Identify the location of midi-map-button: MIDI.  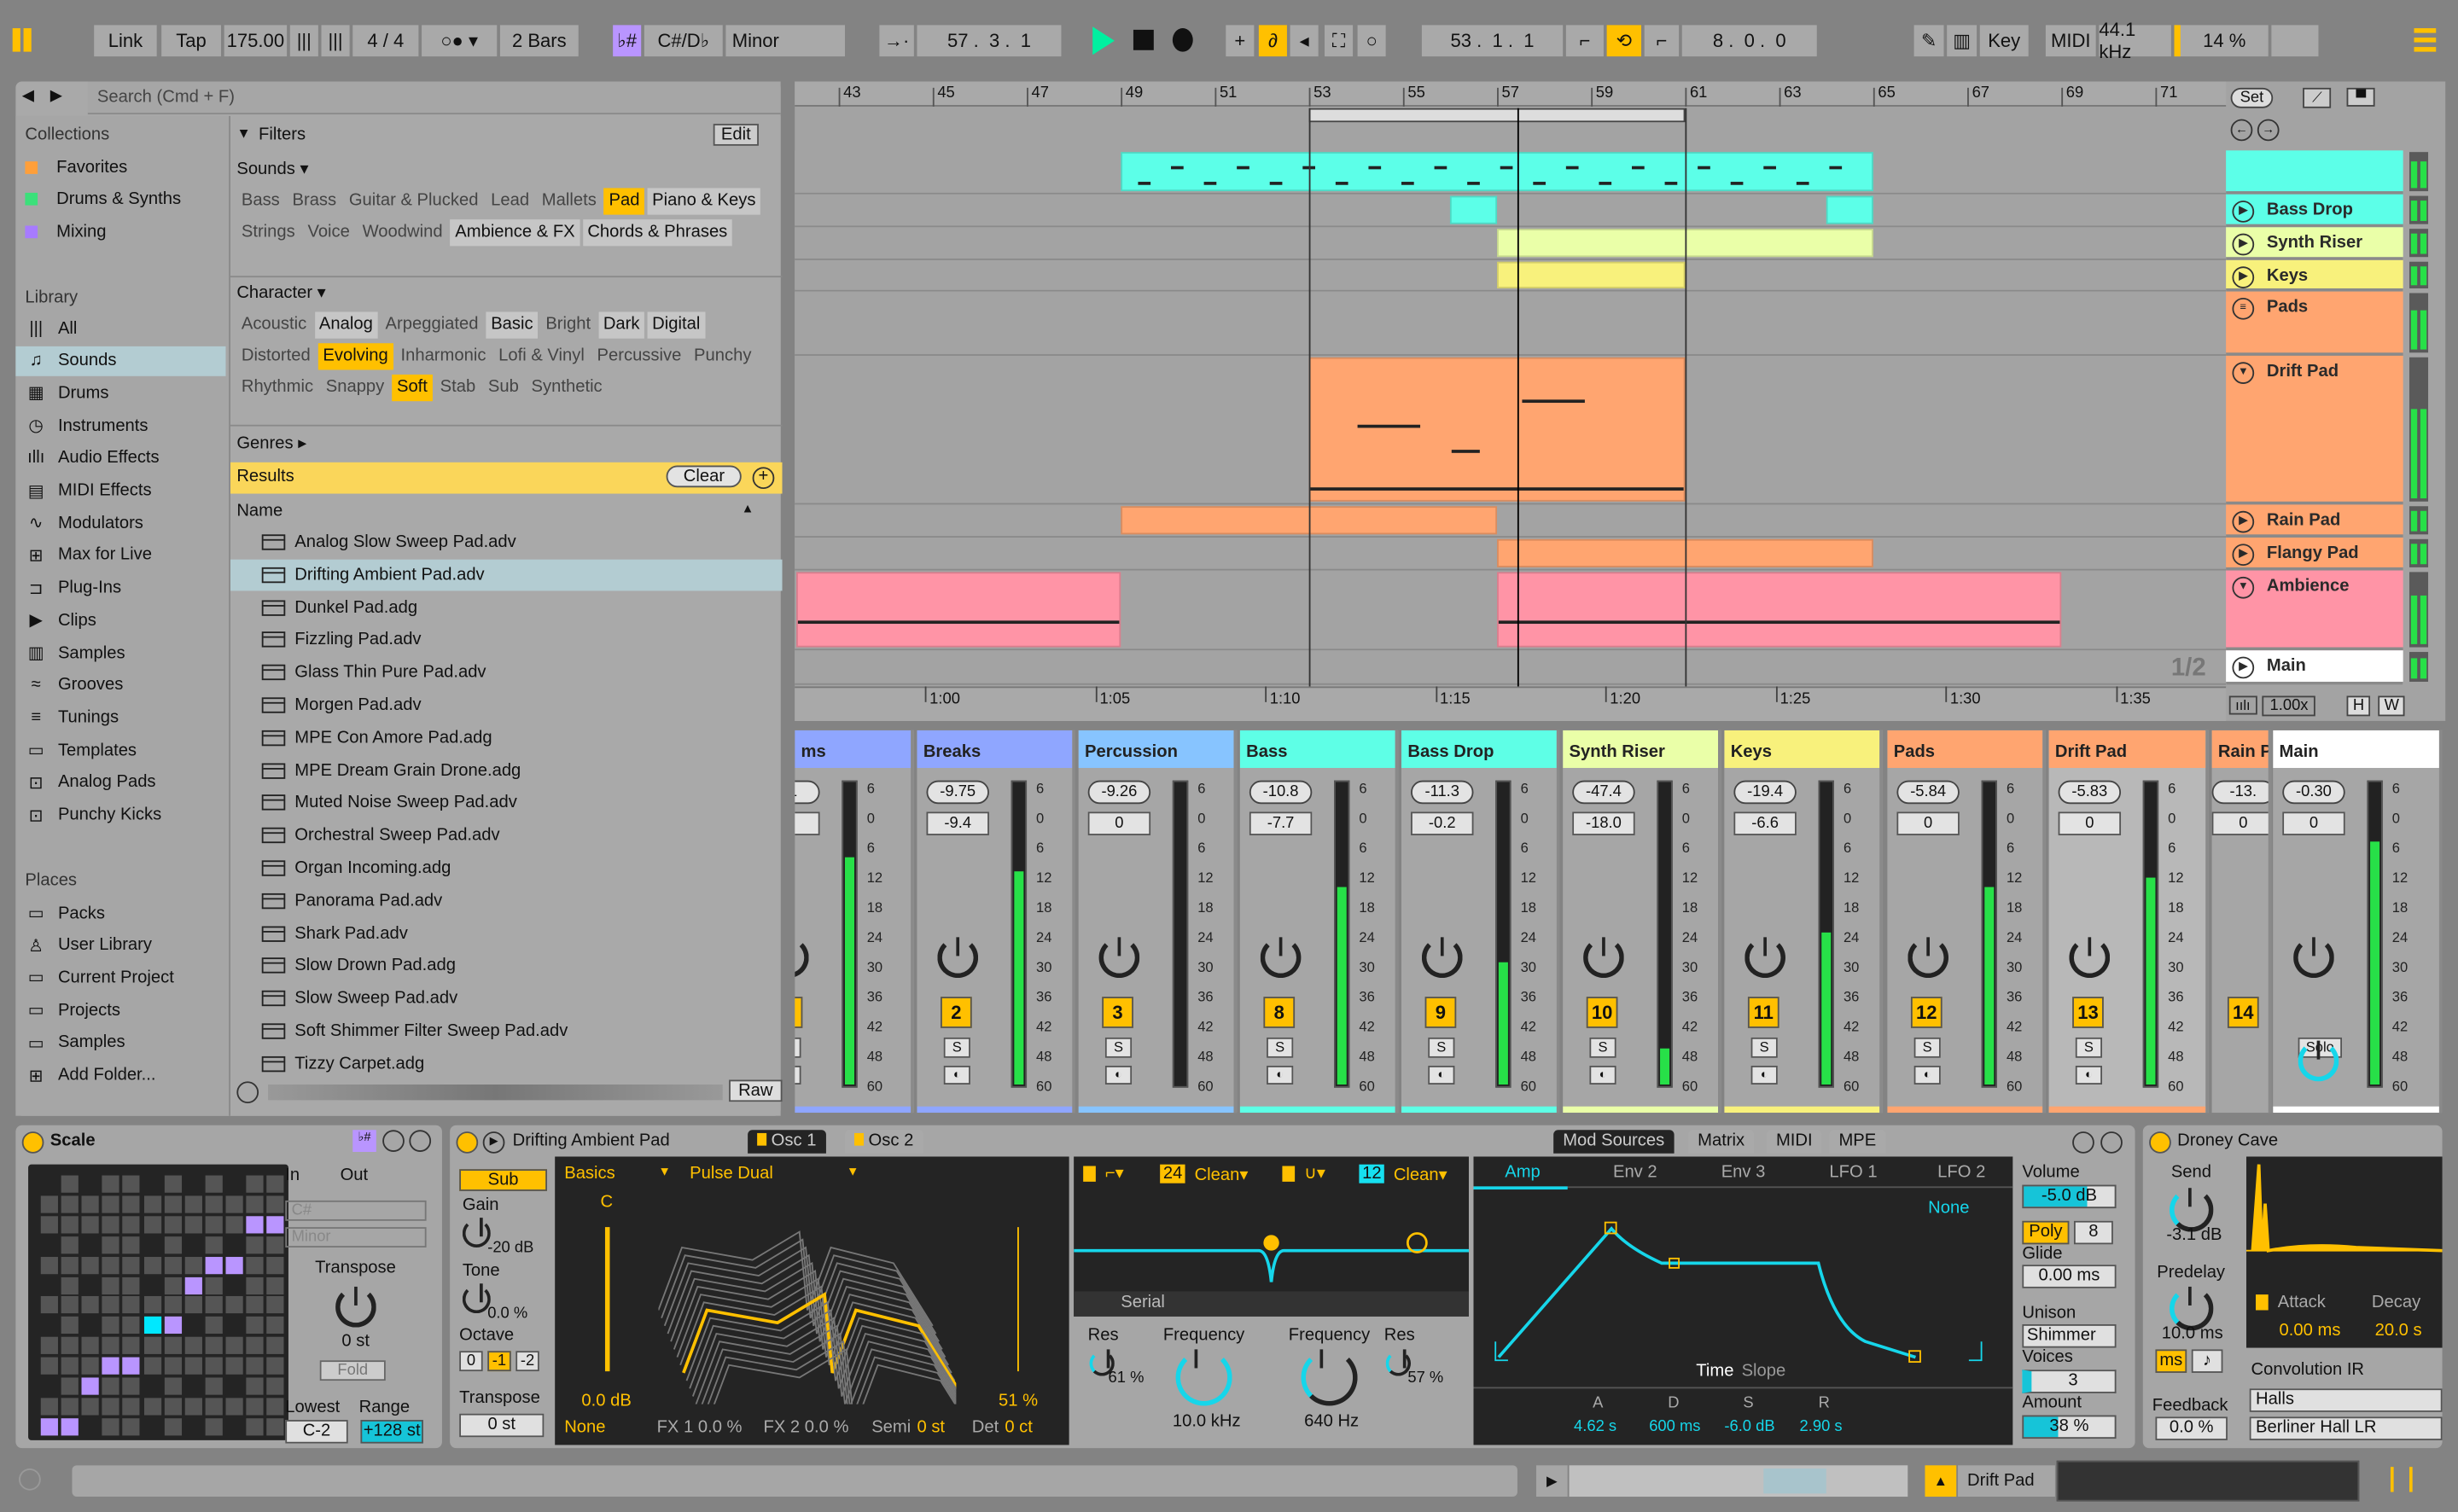
(2070, 41).